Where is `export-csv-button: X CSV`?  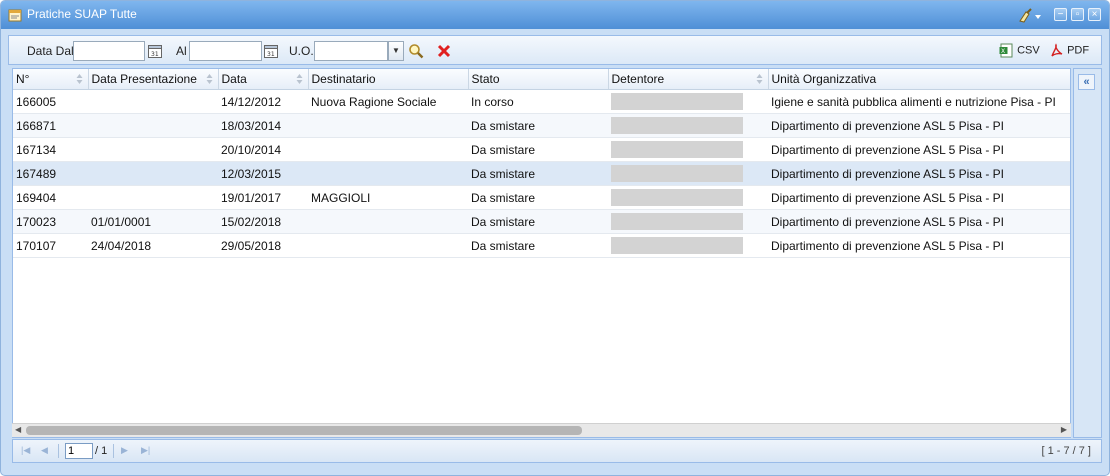 export-csv-button: X CSV is located at coordinates (1019, 51).